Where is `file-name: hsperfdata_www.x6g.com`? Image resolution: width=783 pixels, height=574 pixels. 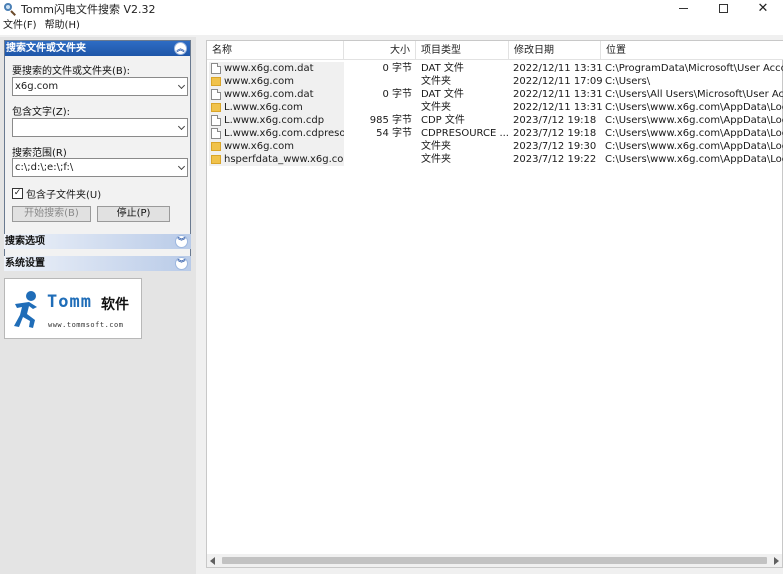
file-name: hsperfdata_www.x6g.com is located at coordinates (276, 159).